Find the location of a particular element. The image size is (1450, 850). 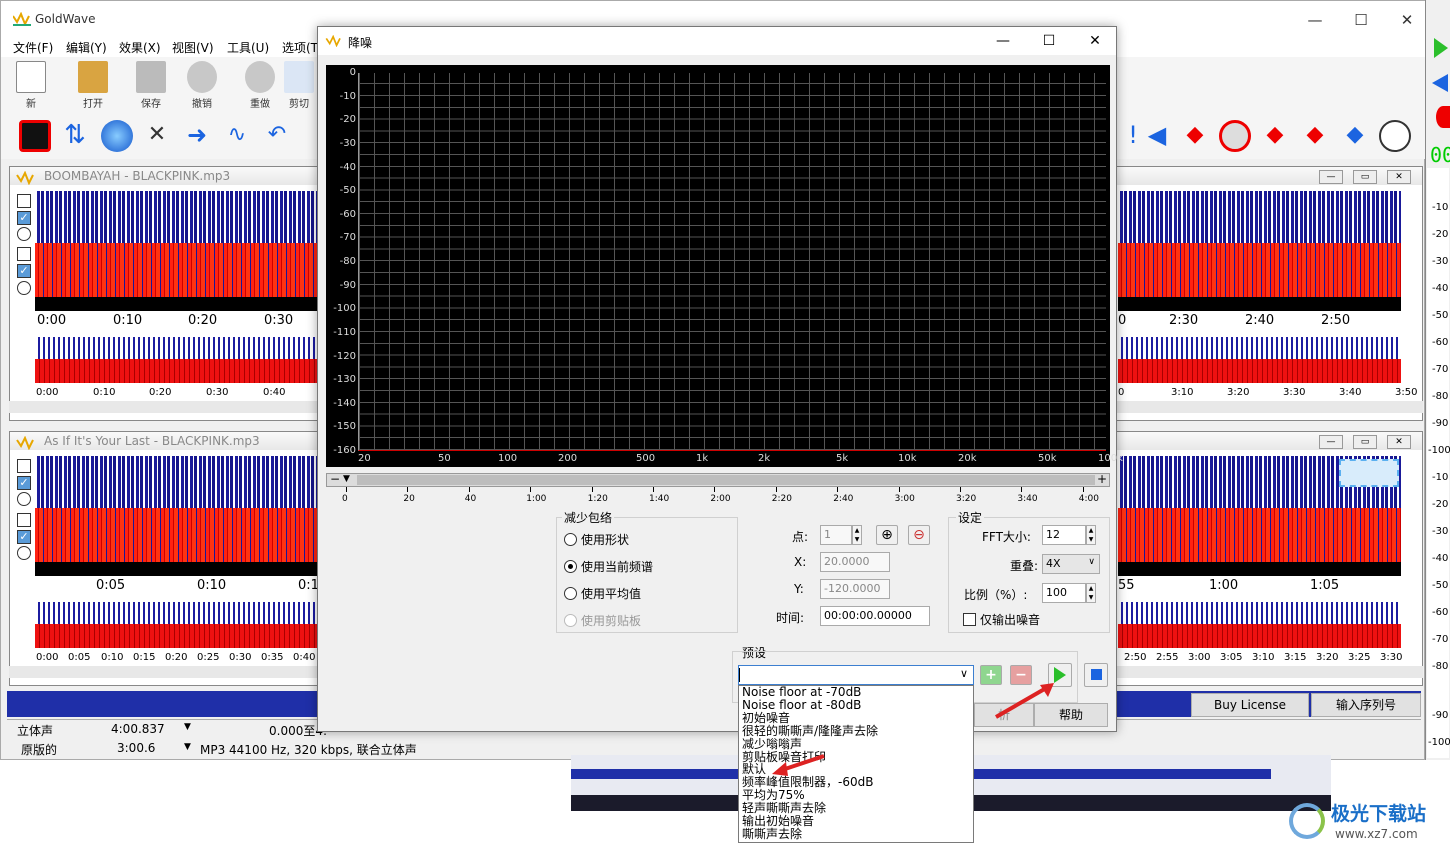

dialog-close-button: ✕ is located at coordinates (1095, 41).